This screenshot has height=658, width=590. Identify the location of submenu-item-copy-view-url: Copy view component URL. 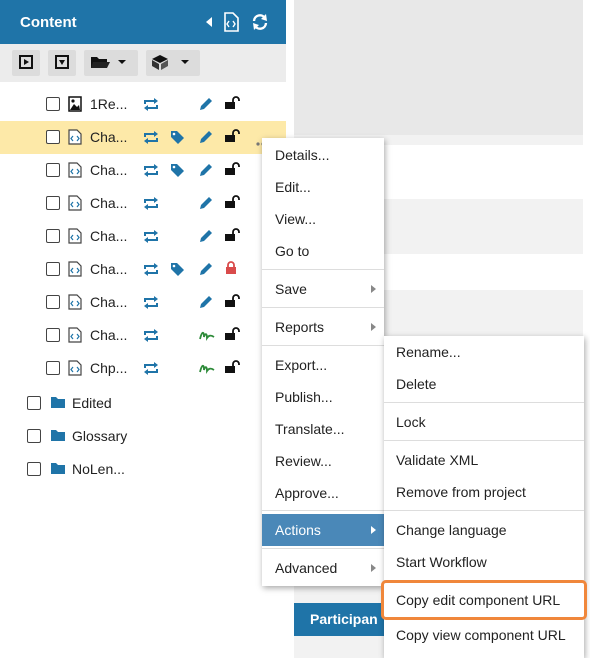
(484, 635).